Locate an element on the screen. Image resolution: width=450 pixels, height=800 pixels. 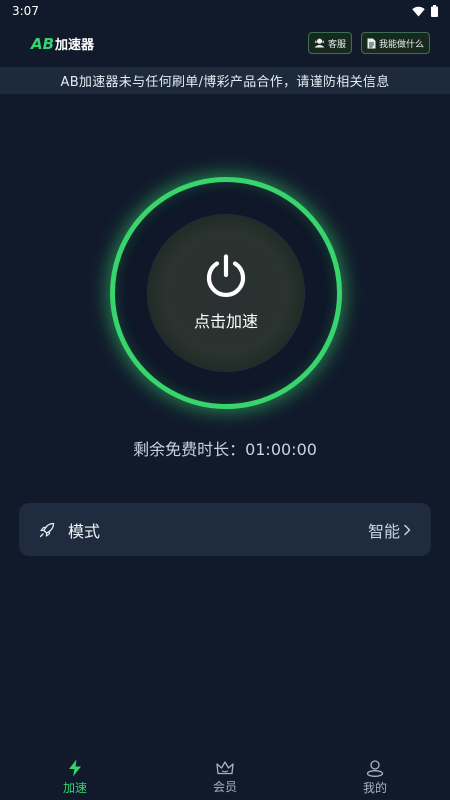
app-header: AB 加速器 客服 我能做什么 is located at coordinates (225, 43).